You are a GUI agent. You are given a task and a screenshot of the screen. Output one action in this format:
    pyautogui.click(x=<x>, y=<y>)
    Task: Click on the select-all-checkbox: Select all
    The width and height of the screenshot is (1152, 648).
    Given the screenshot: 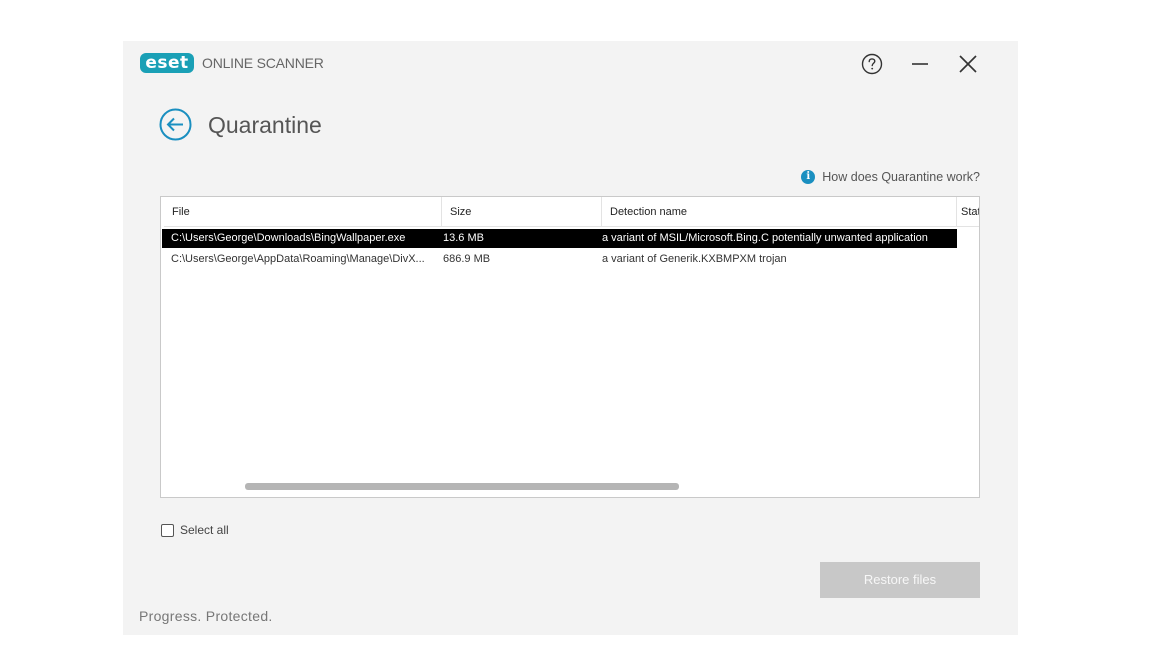 What is the action you would take?
    pyautogui.click(x=195, y=530)
    